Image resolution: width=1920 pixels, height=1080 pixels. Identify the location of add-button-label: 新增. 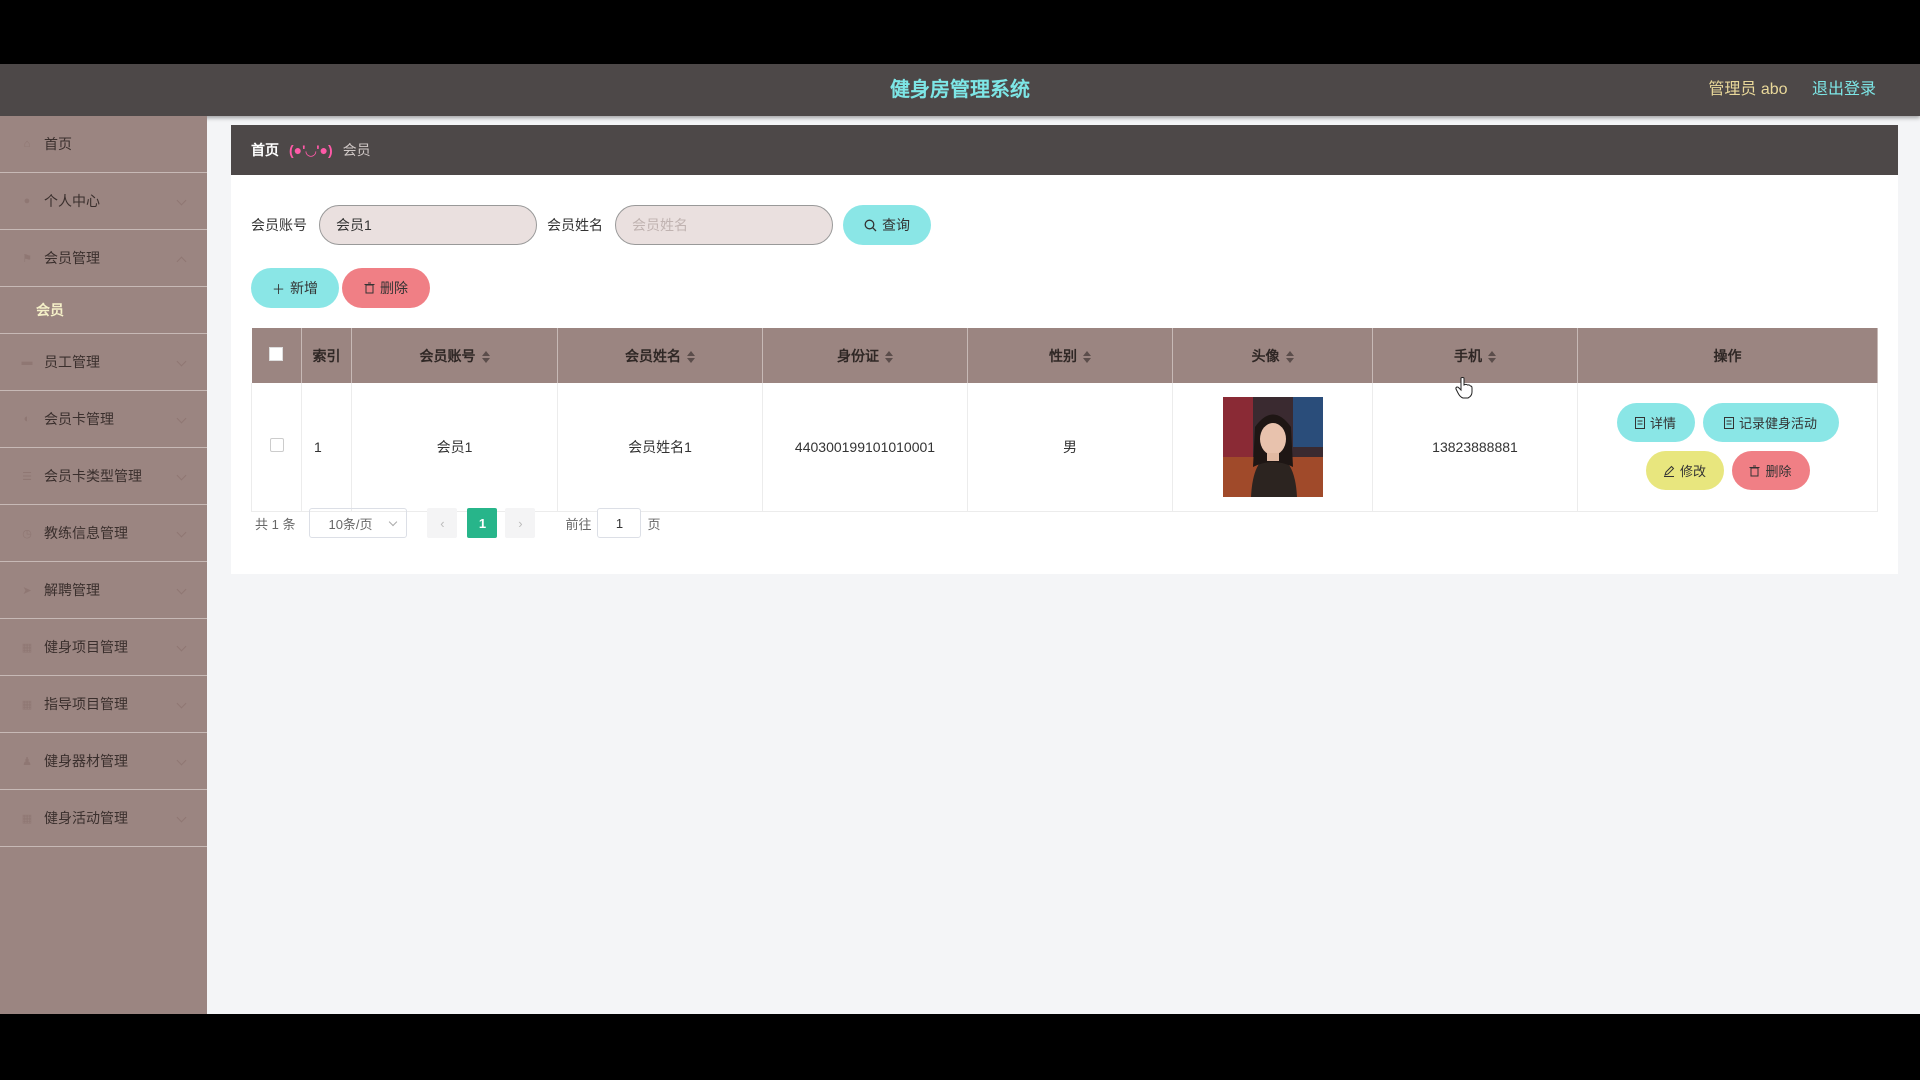
(304, 288).